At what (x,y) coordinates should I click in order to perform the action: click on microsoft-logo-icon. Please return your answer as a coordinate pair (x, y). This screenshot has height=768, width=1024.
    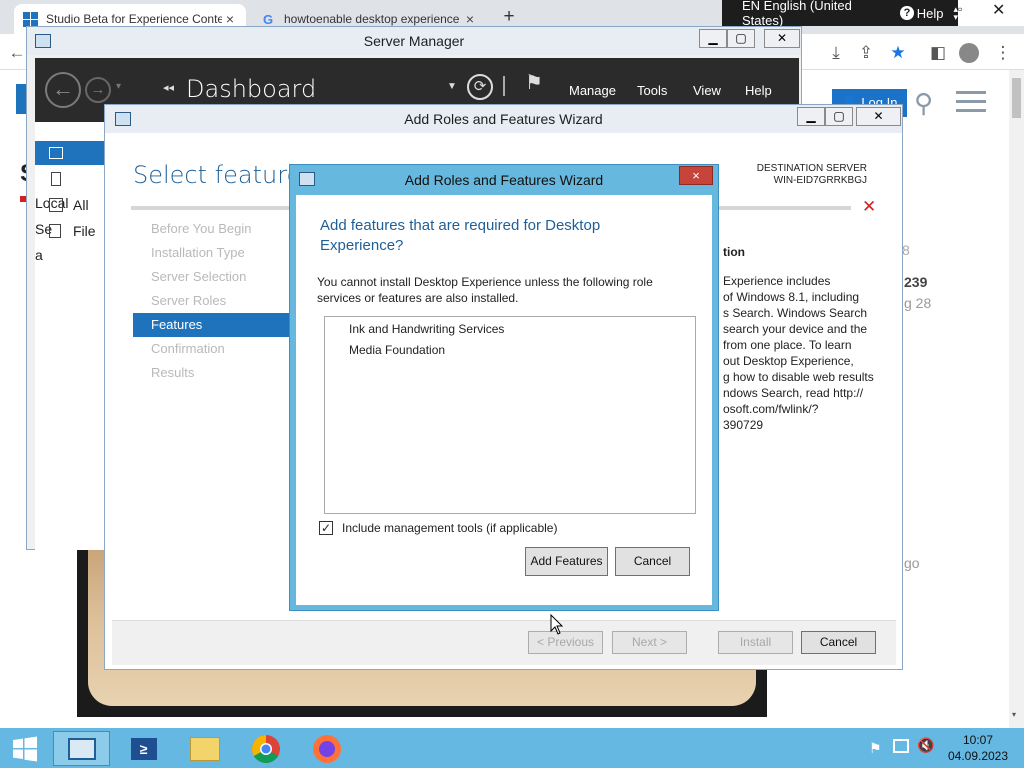
    Looking at the image, I should click on (30, 19).